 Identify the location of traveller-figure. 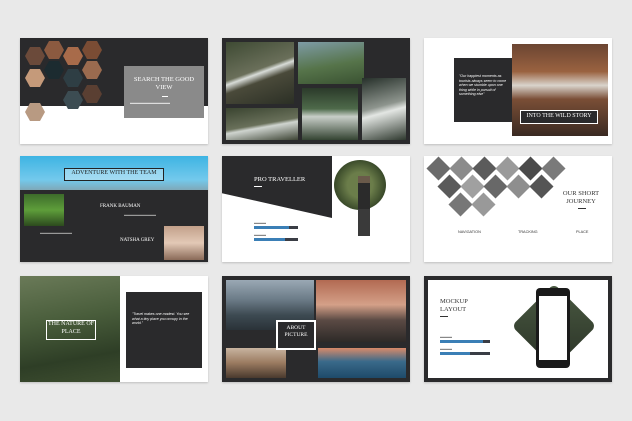
(364, 206).